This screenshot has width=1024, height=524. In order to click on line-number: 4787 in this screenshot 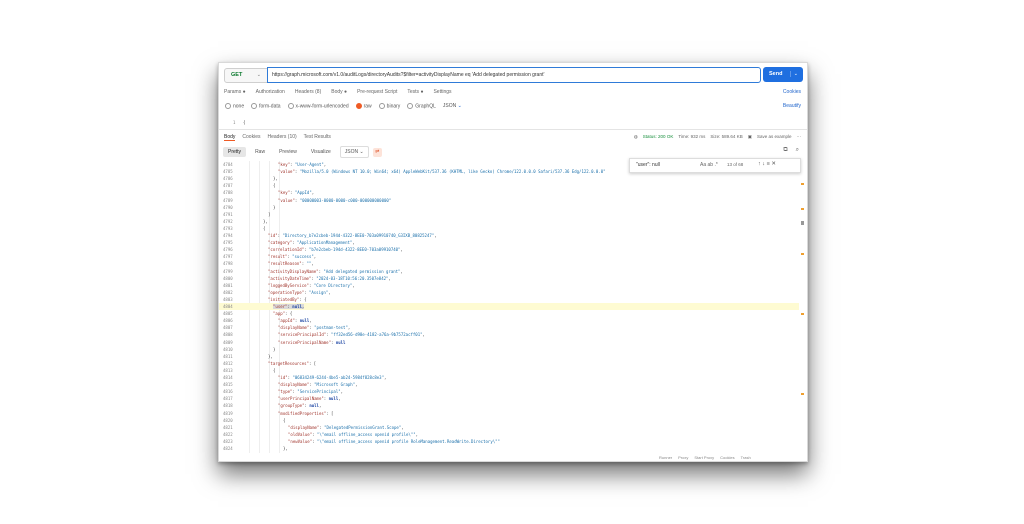, I will do `click(228, 186)`.